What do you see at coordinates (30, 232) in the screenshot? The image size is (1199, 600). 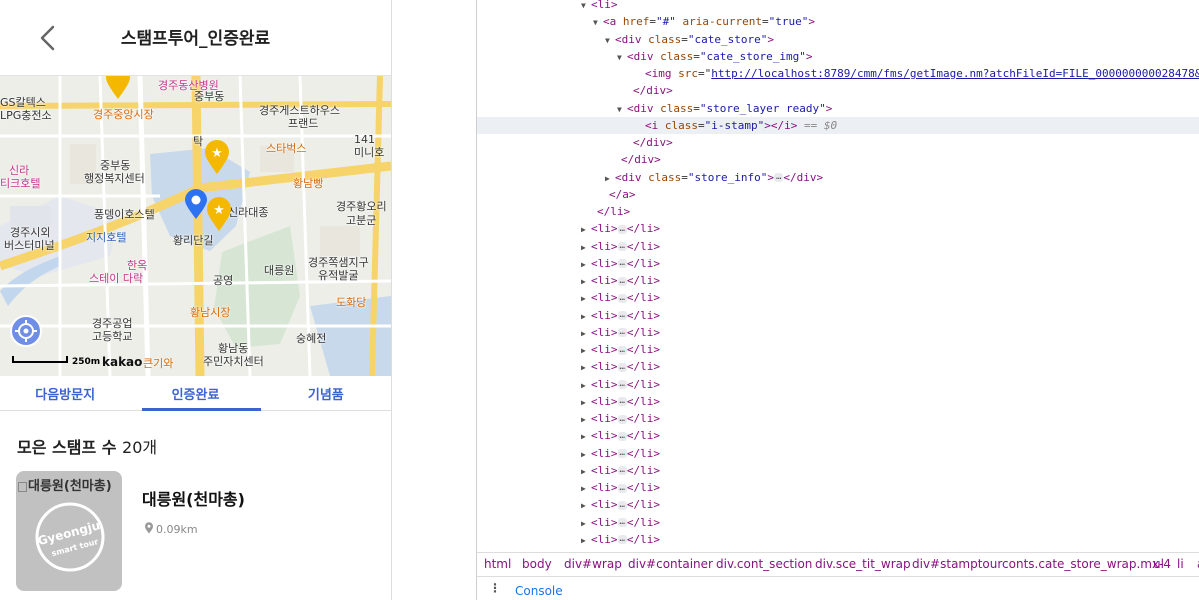 I see `map-poi-label: 경주시외` at bounding box center [30, 232].